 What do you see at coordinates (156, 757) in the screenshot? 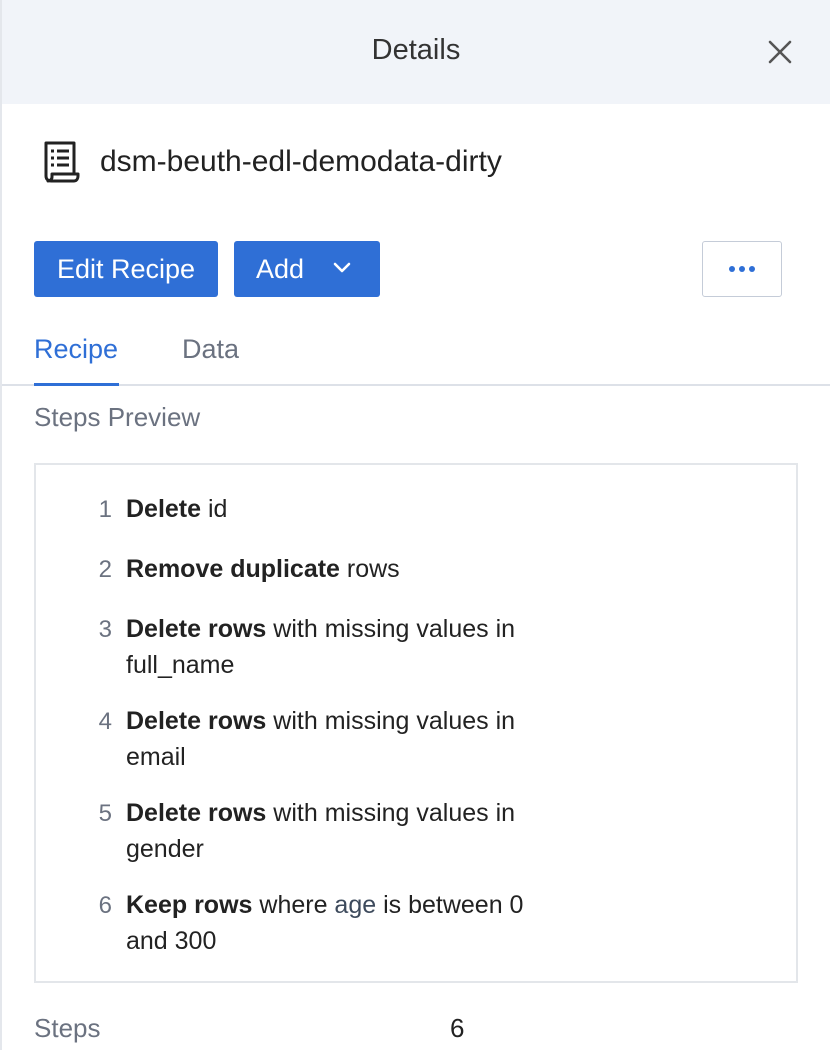
I see `step-column: email` at bounding box center [156, 757].